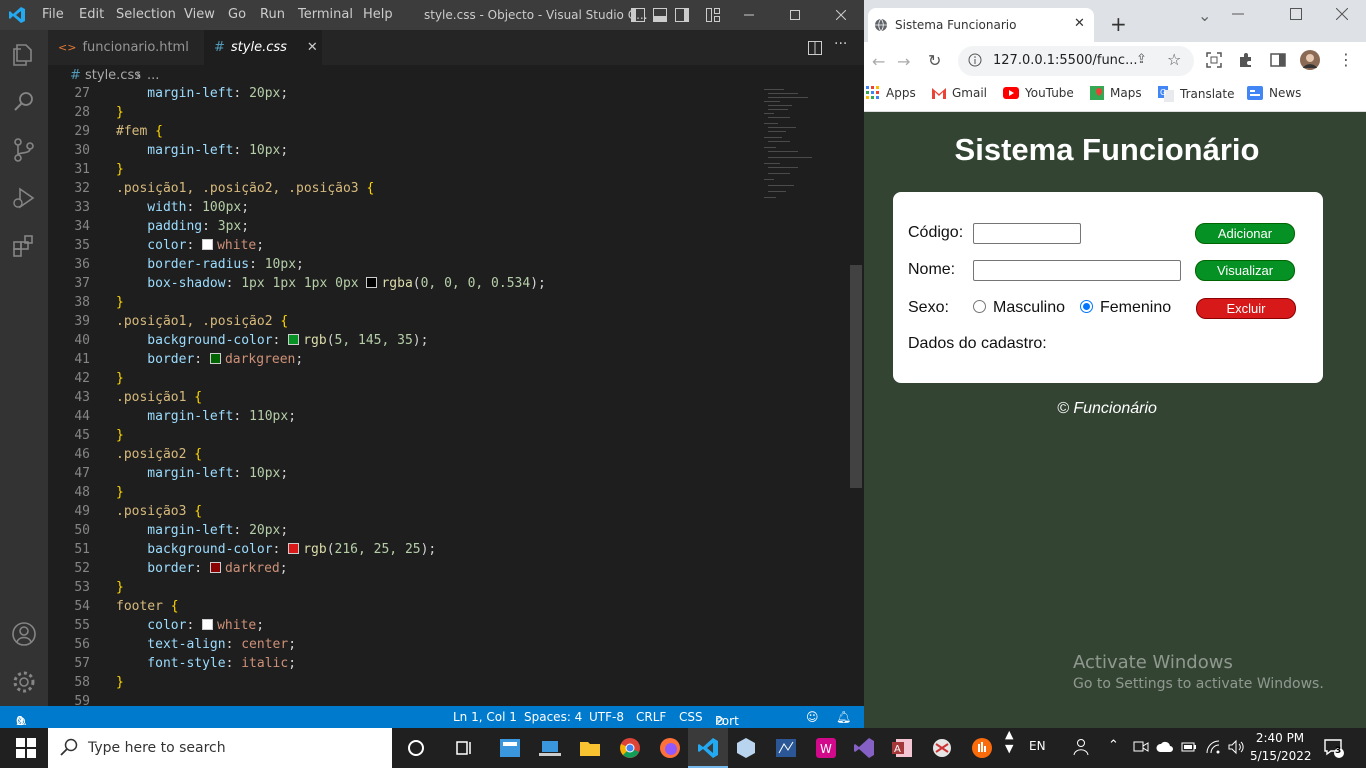 Image resolution: width=1366 pixels, height=768 pixels. What do you see at coordinates (448, 568) in the screenshot?
I see `code-line: 52 border: darkred;` at bounding box center [448, 568].